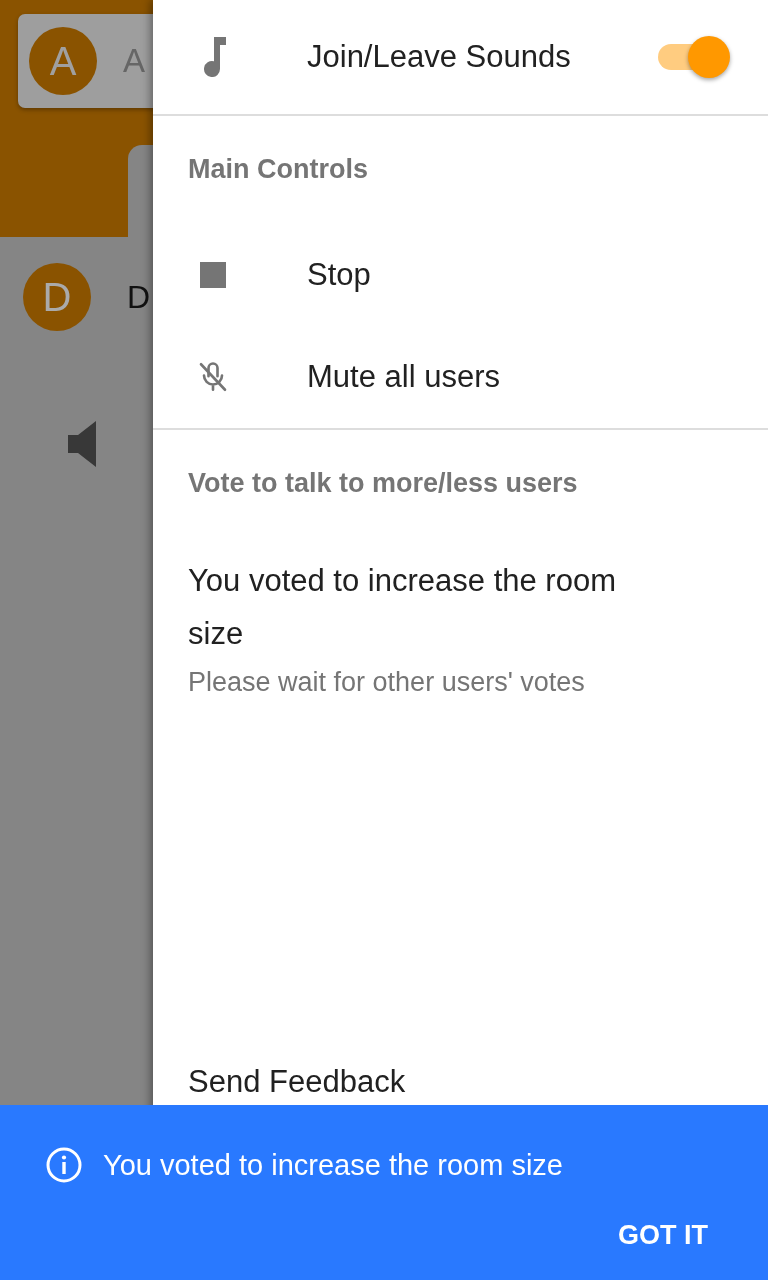  Describe the element at coordinates (460, 275) in the screenshot. I see `menu-item: Stop` at that location.